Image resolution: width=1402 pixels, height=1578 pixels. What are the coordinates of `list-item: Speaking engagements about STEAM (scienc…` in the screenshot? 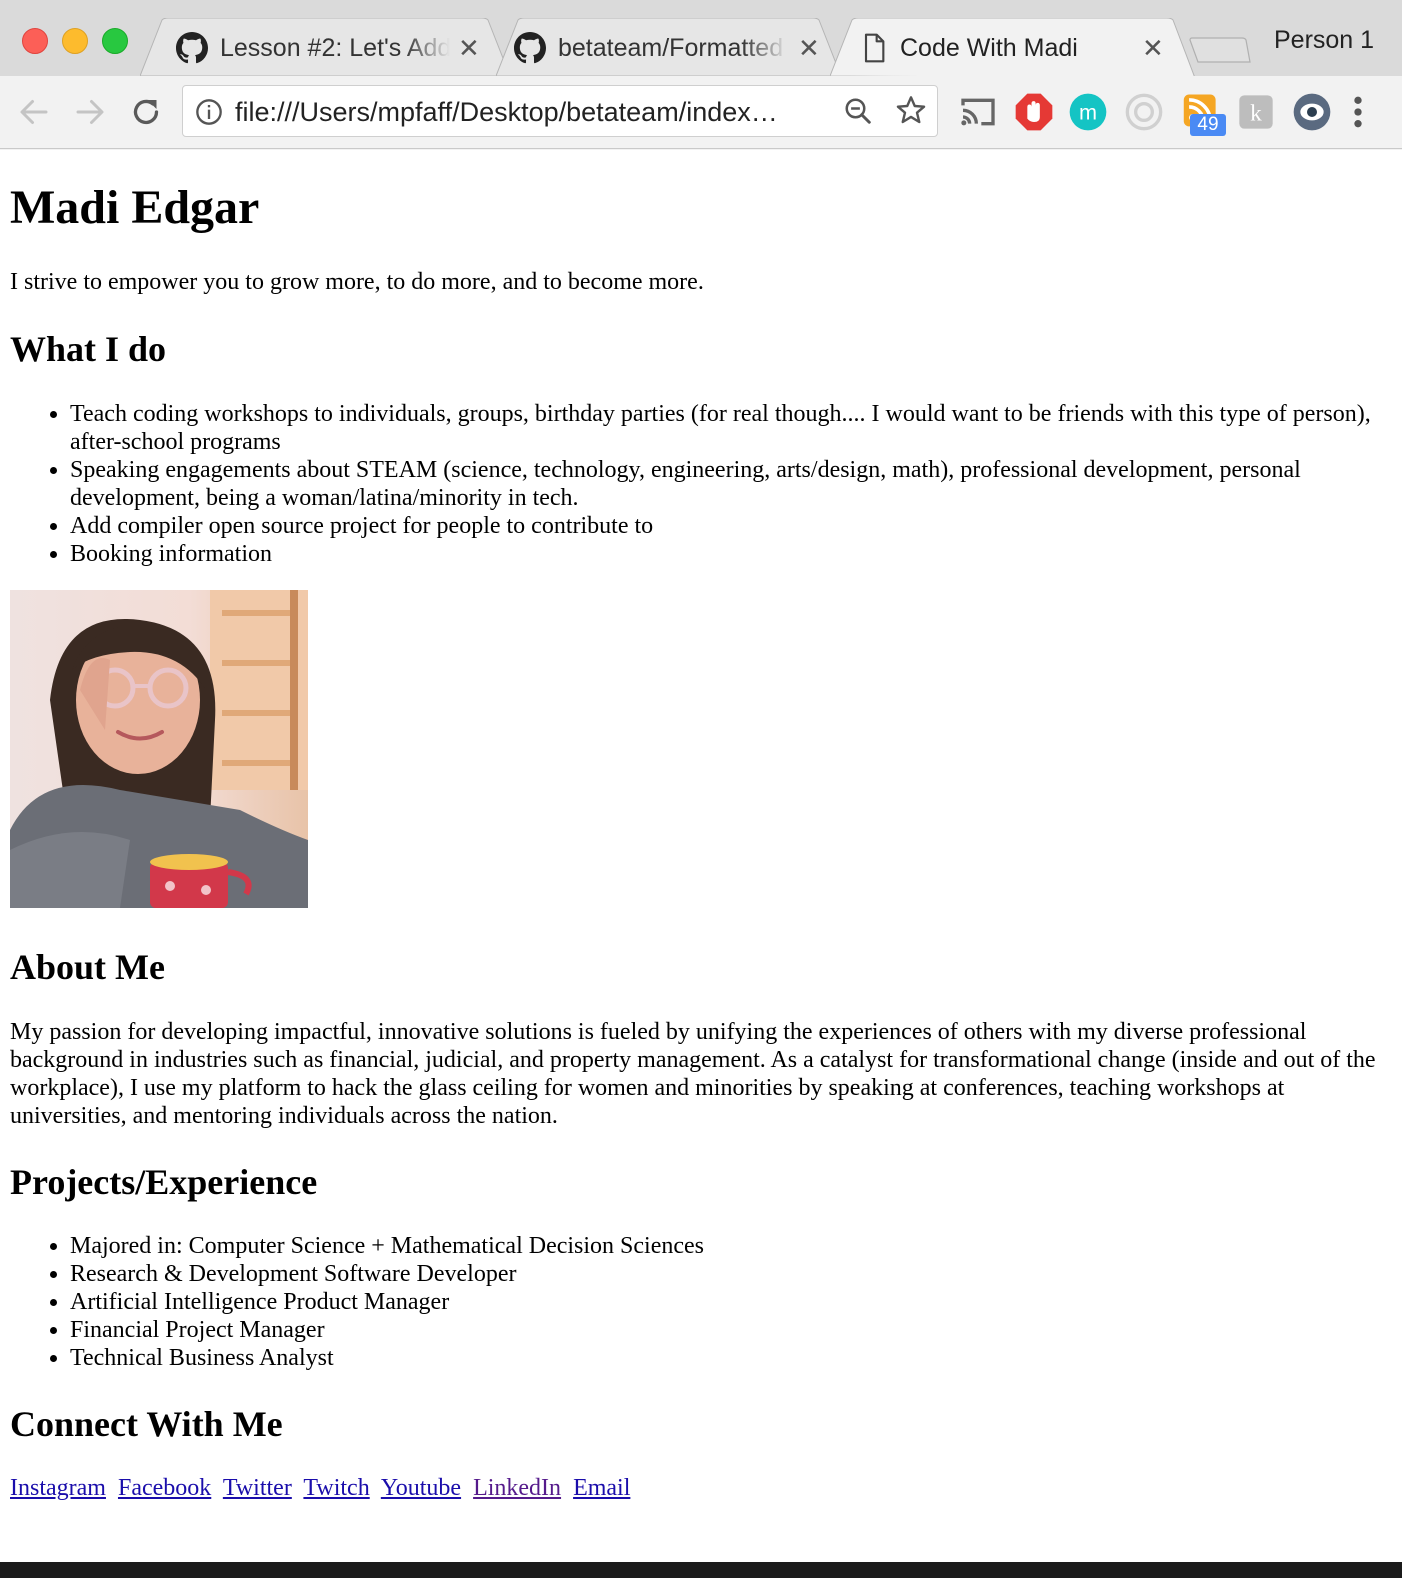 It's located at (725, 484).